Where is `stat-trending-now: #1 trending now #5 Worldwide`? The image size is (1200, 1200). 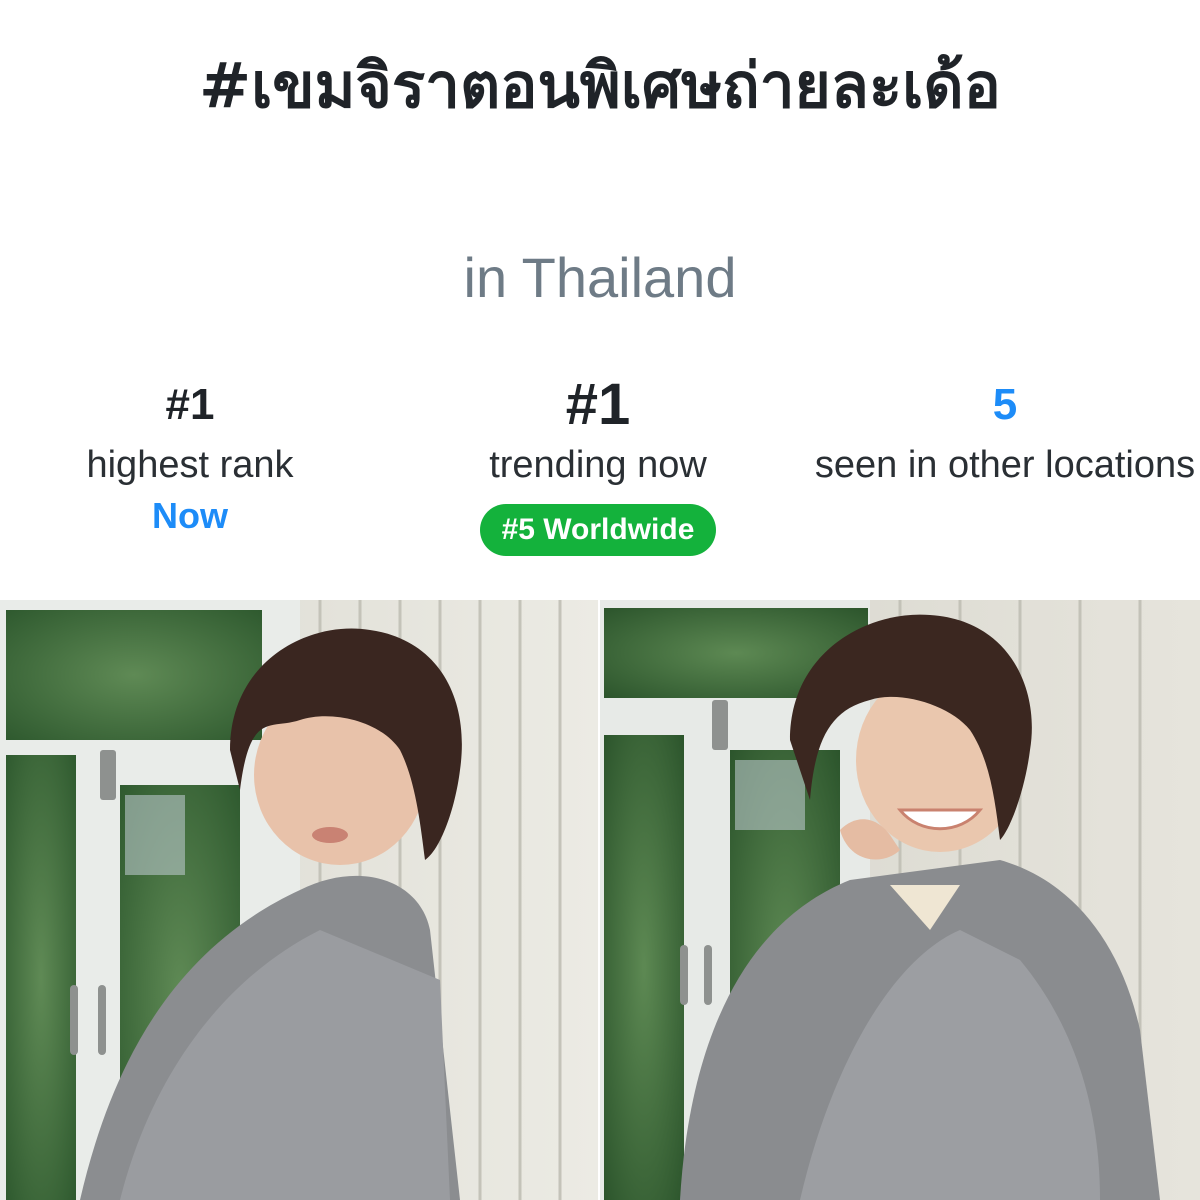
stat-trending-now: #1 trending now #5 Worldwide is located at coordinates (598, 463).